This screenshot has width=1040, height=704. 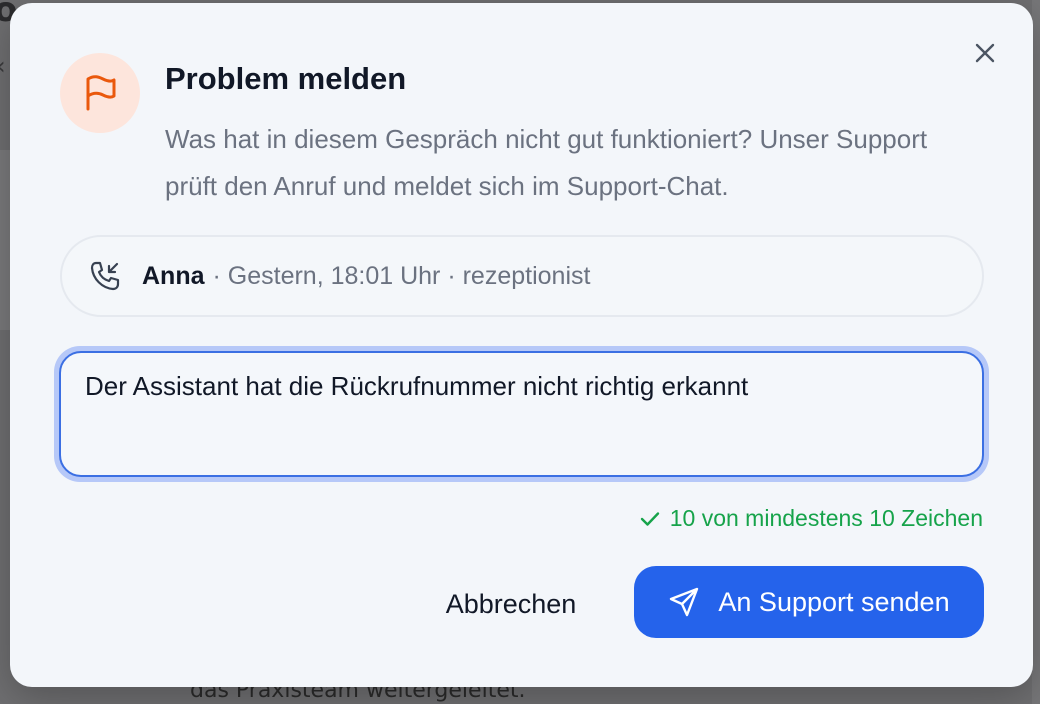 What do you see at coordinates (834, 601) in the screenshot?
I see `send-button-label: An Support senden` at bounding box center [834, 601].